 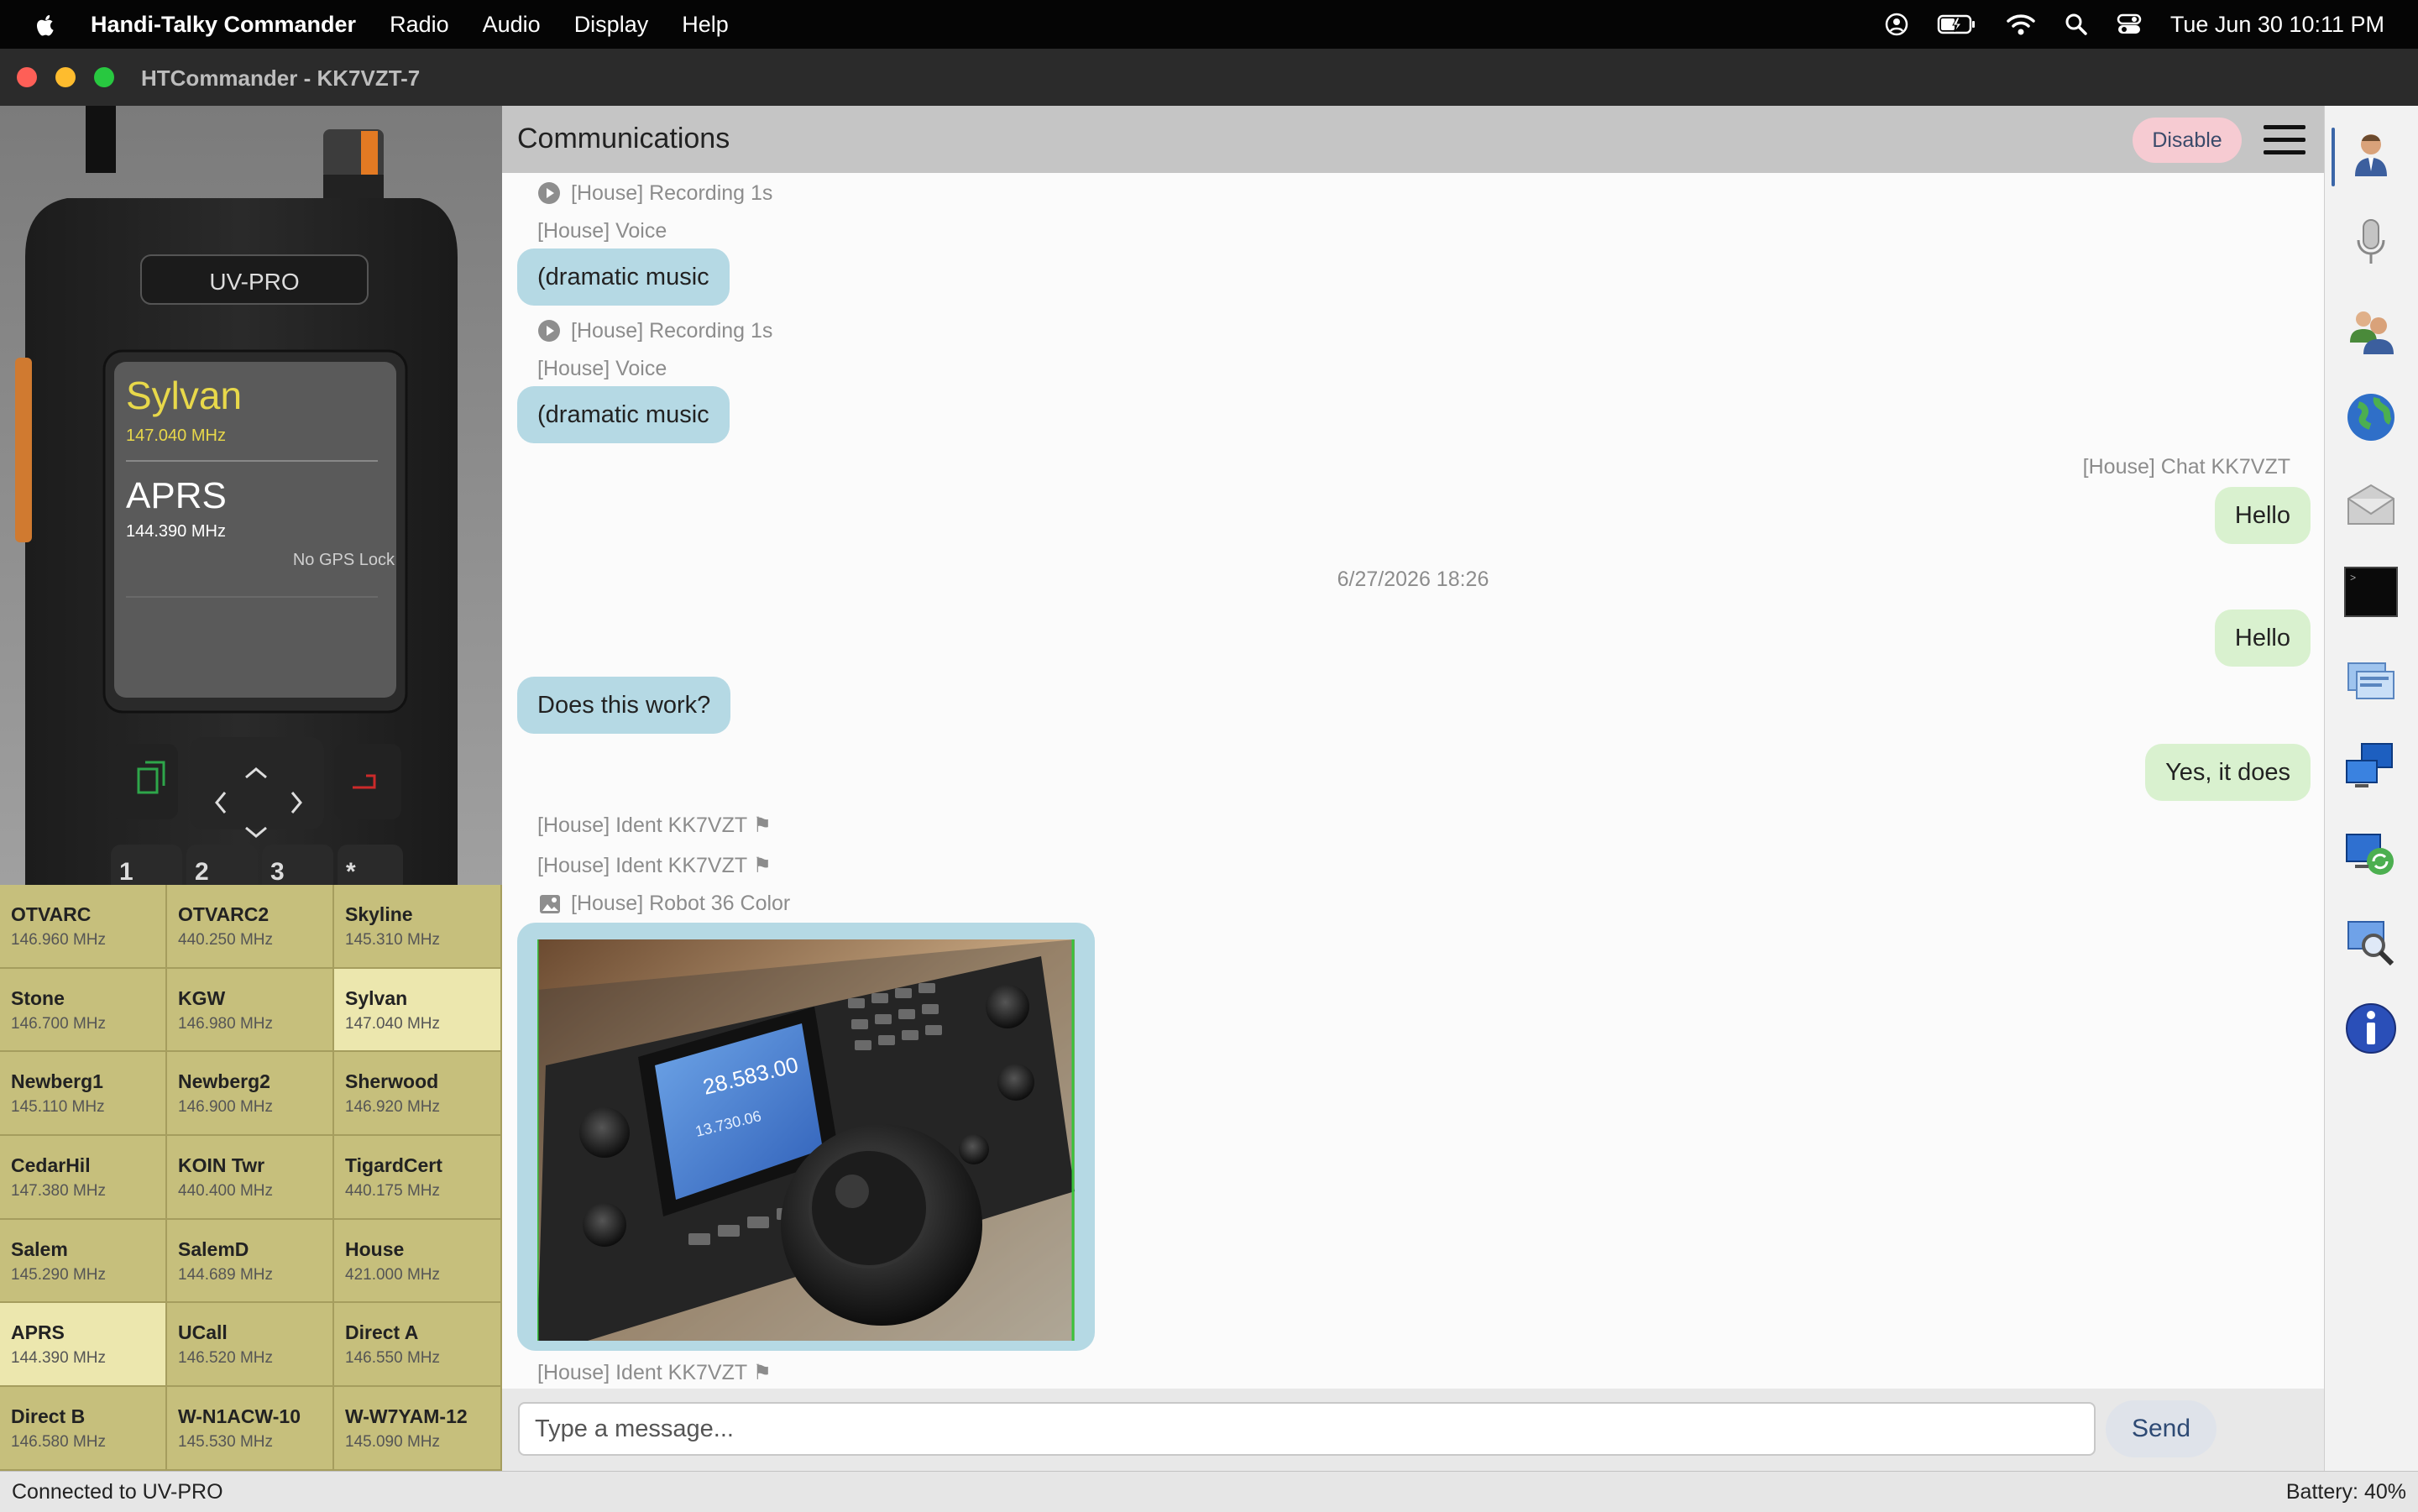 What do you see at coordinates (45, 24) in the screenshot?
I see `apple-icon` at bounding box center [45, 24].